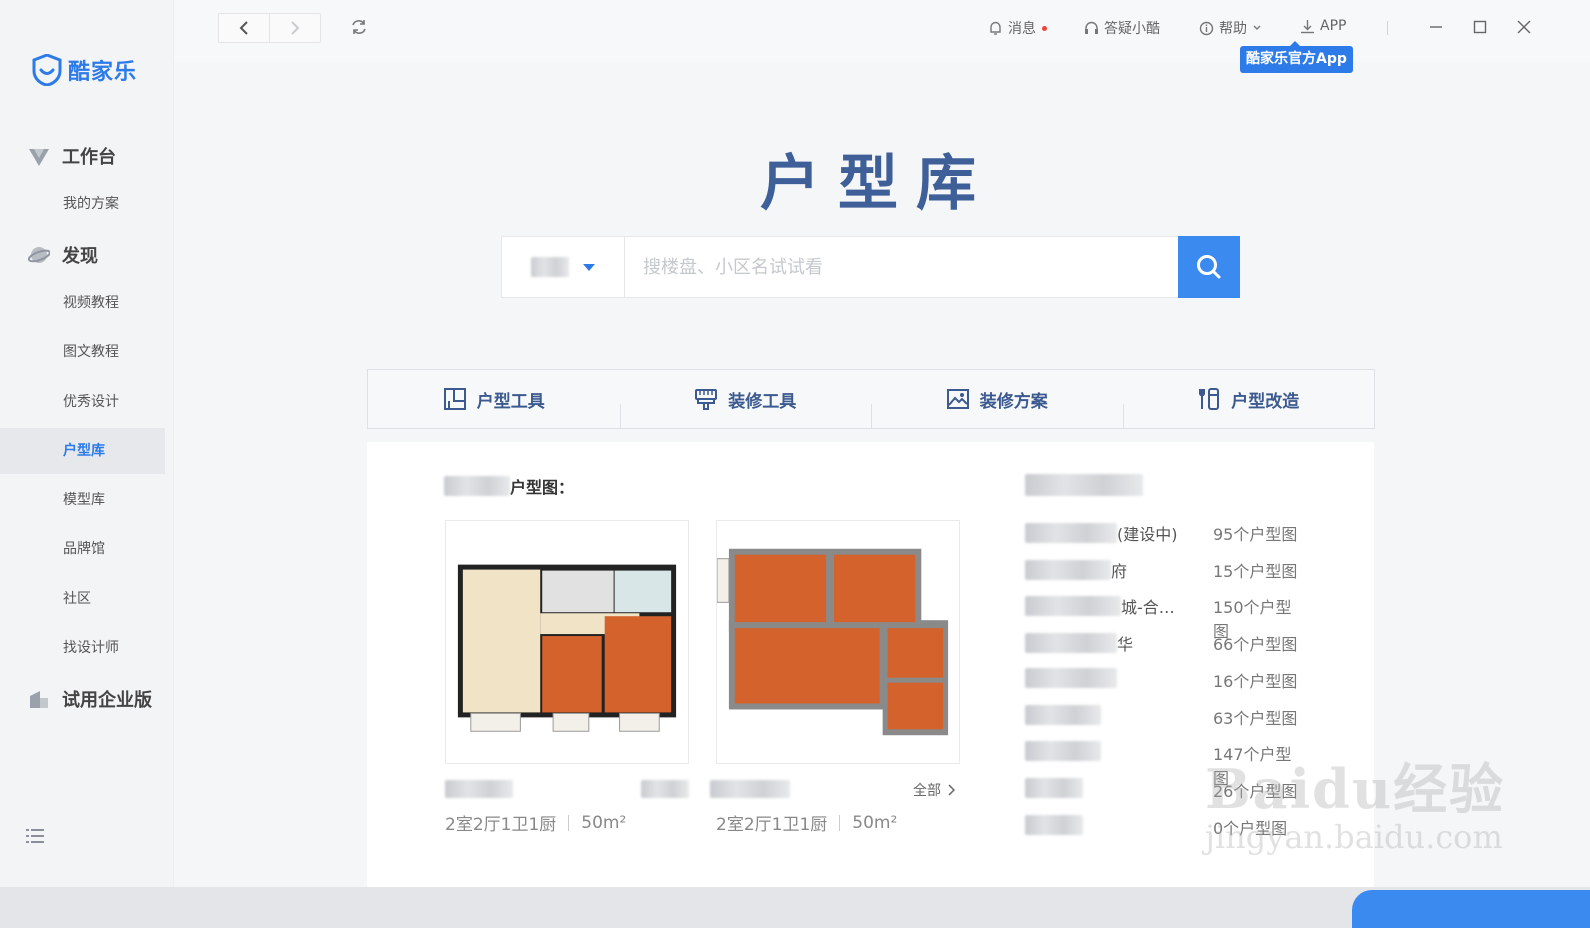 This screenshot has height=928, width=1590. I want to click on back-button, so click(244, 28).